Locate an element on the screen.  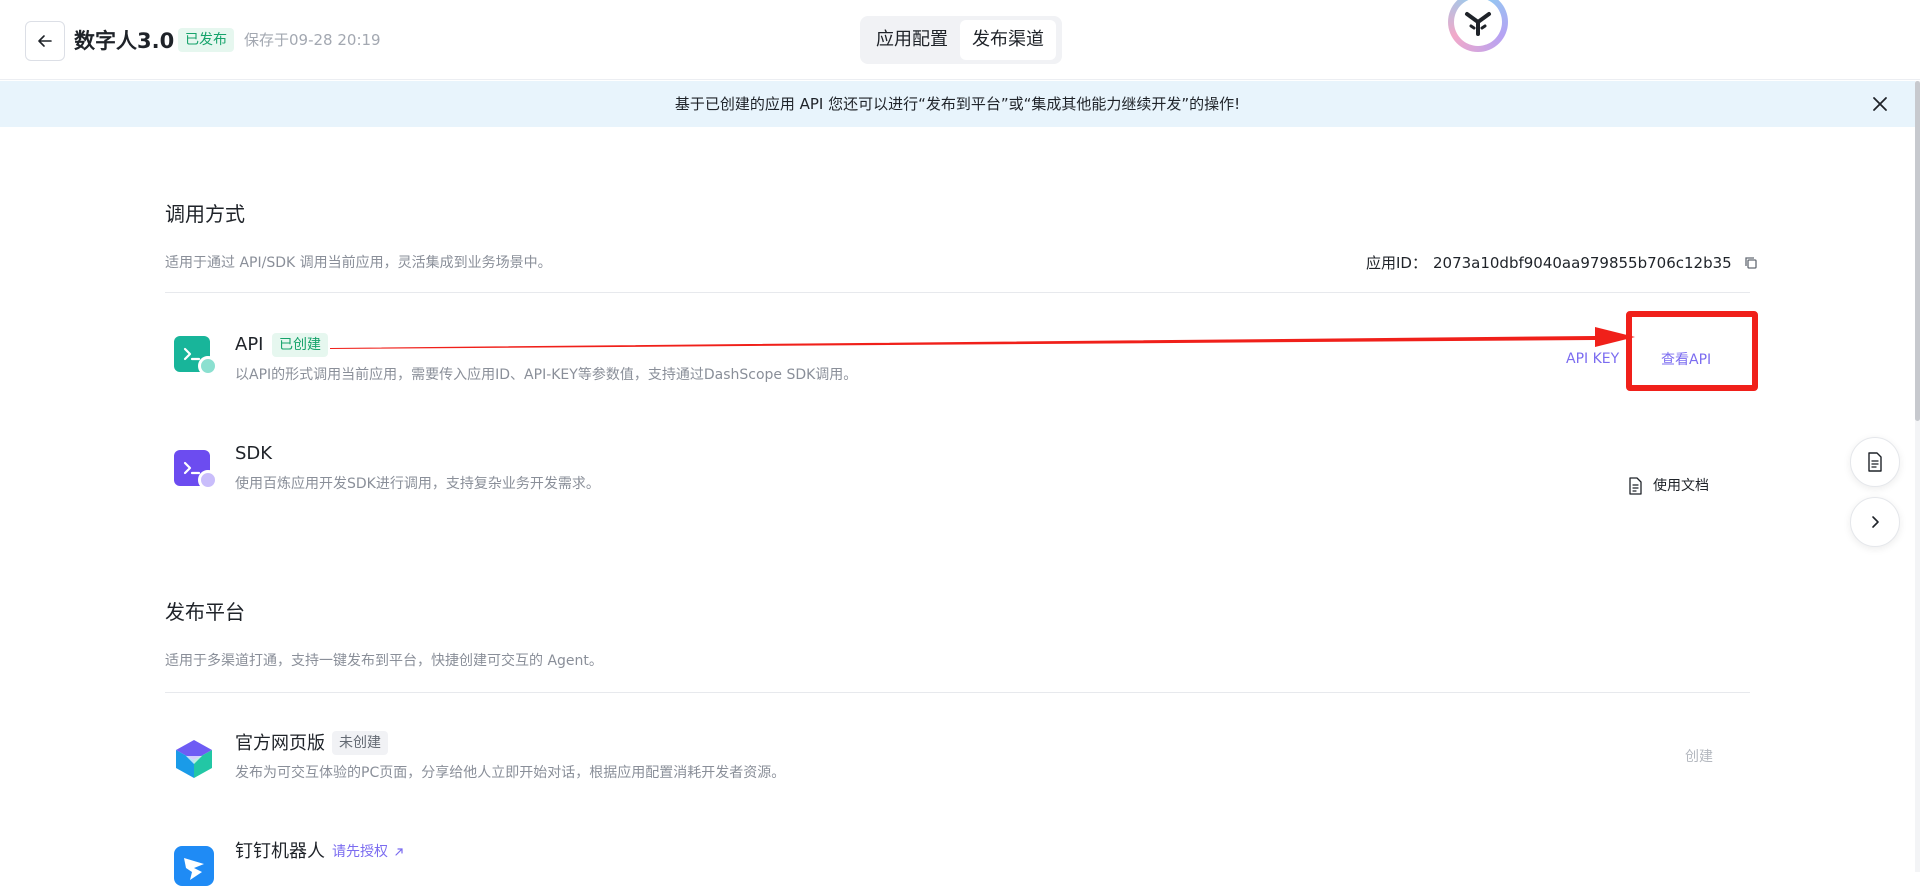
api-created-badge: 已创建 is located at coordinates (300, 345).